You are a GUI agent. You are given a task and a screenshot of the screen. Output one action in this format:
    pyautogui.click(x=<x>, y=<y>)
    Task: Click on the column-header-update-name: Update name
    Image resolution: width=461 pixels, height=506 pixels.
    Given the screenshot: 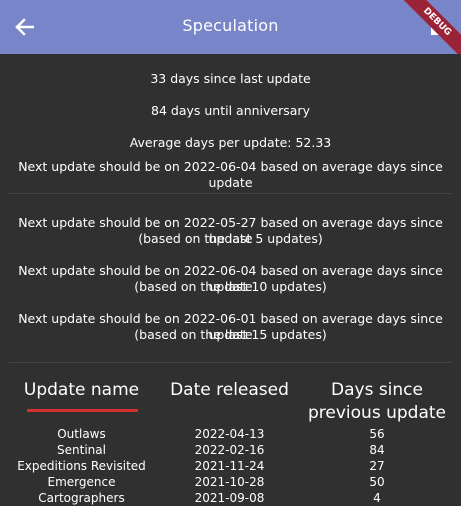 What is the action you would take?
    pyautogui.click(x=81, y=390)
    